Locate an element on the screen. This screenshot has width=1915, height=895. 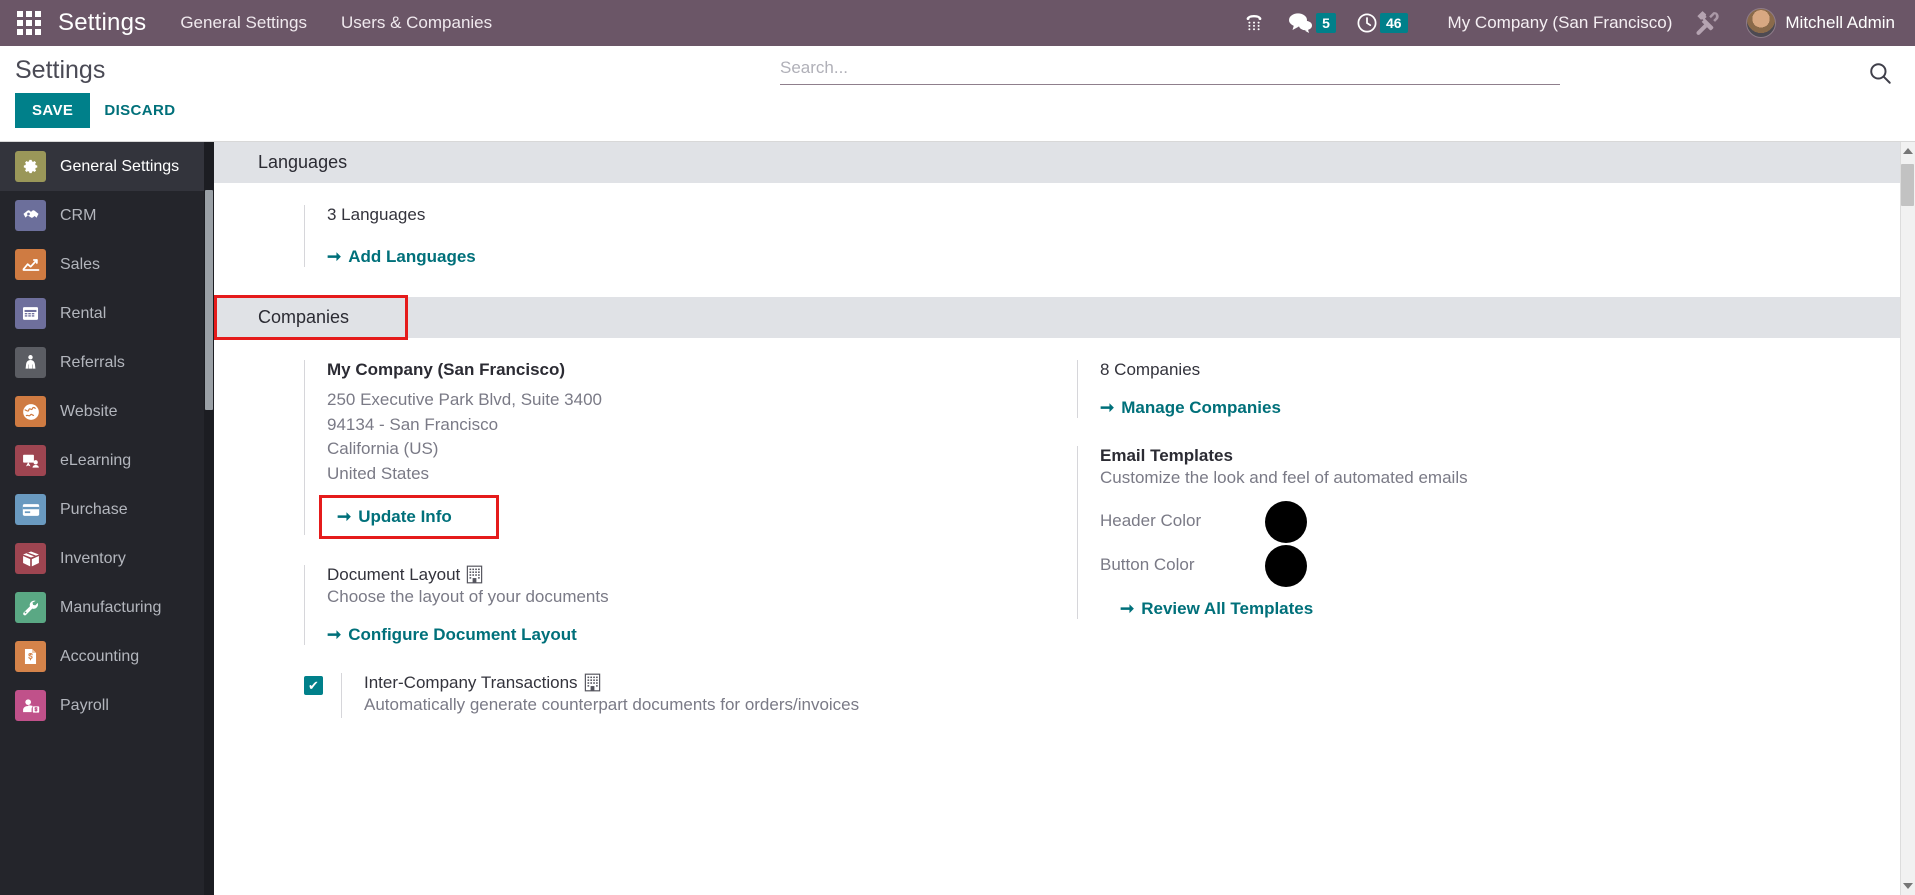
messages-counter: 5 is located at coordinates (1312, 23).